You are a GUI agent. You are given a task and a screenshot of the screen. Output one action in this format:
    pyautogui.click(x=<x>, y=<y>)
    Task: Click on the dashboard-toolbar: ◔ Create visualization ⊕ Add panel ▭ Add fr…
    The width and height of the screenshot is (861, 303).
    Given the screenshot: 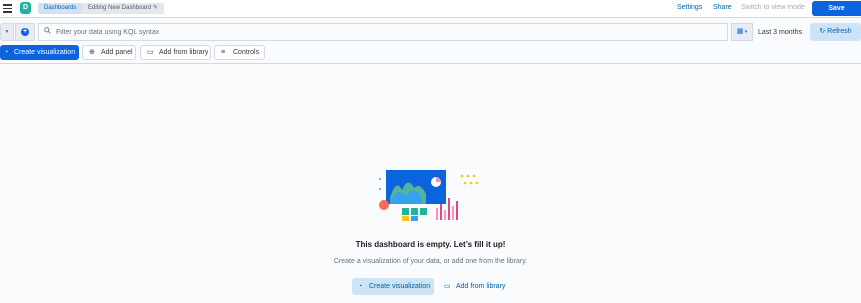 What is the action you would take?
    pyautogui.click(x=430, y=52)
    